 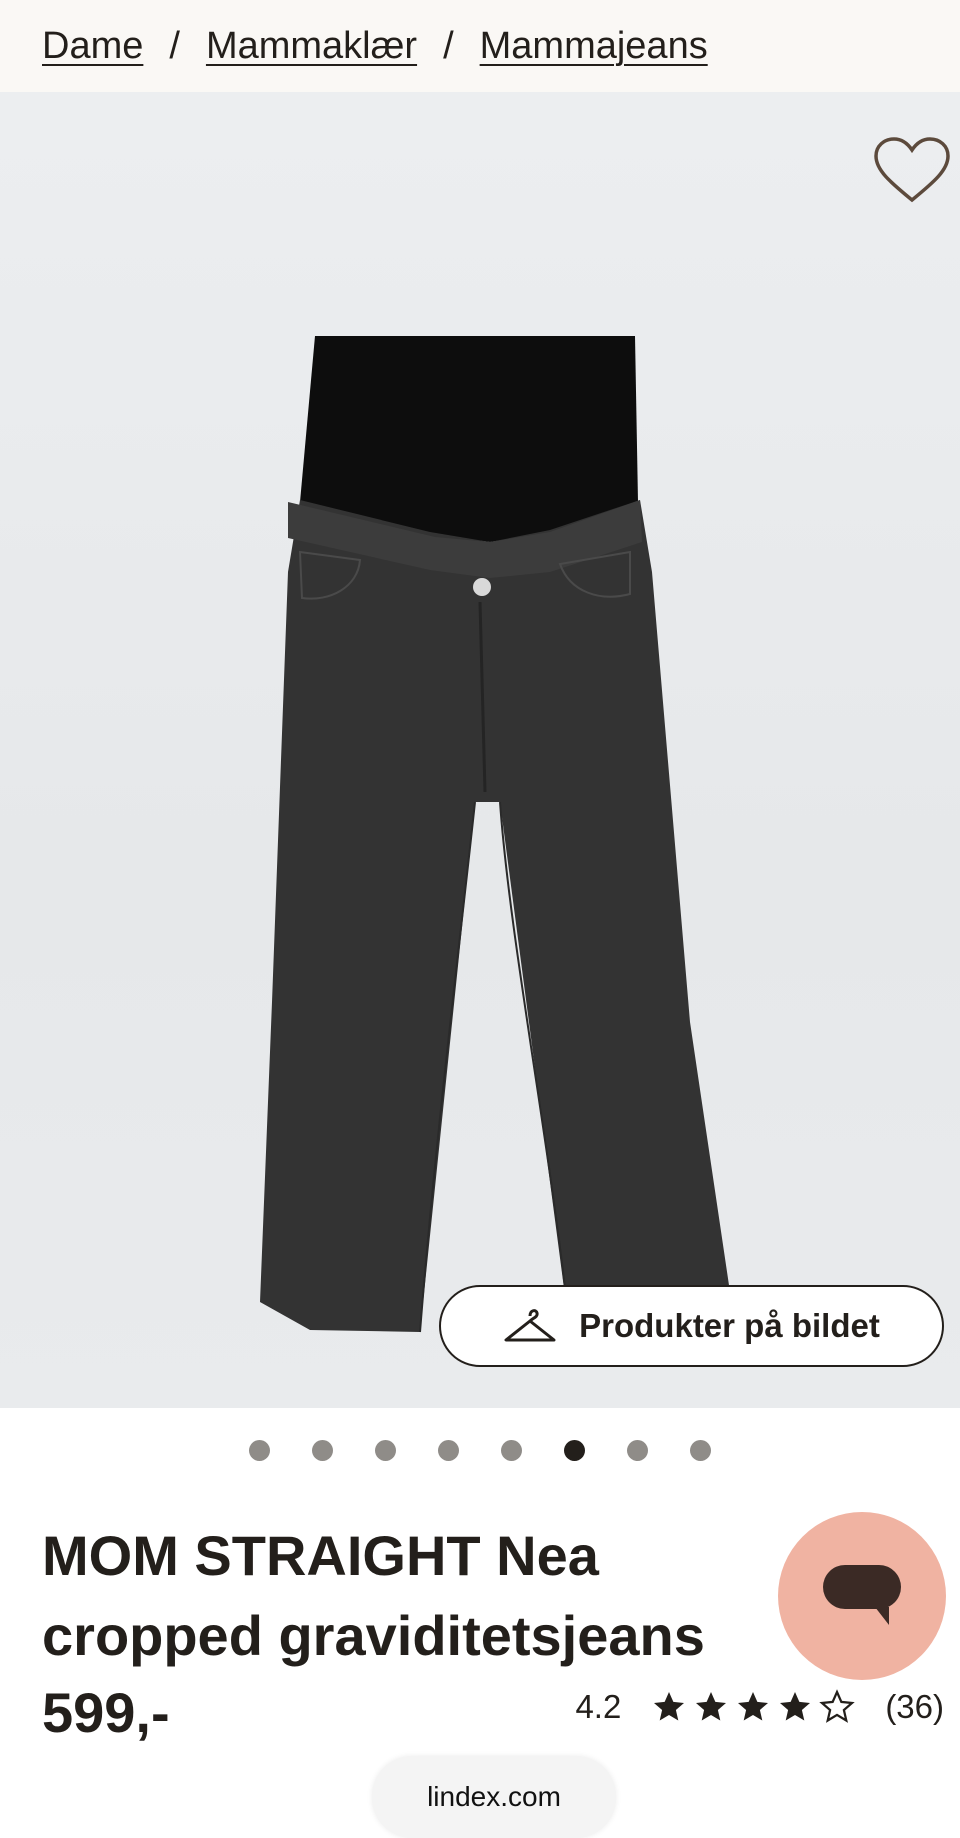 I want to click on browser-url-bar: lindex.com, so click(x=494, y=1797).